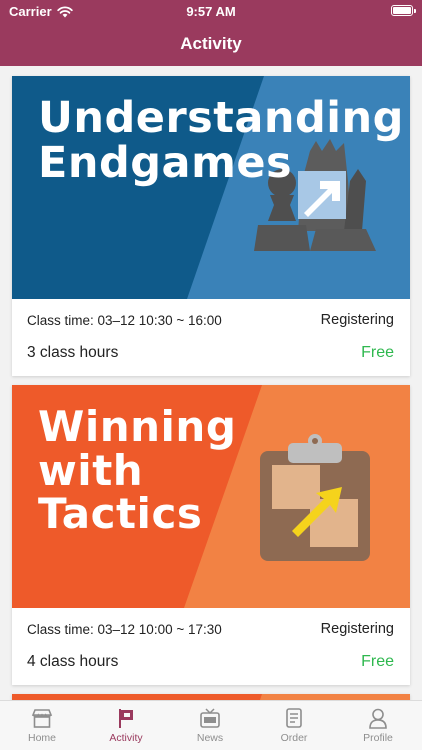 The height and width of the screenshot is (750, 422). I want to click on tab-news: News, so click(210, 728).